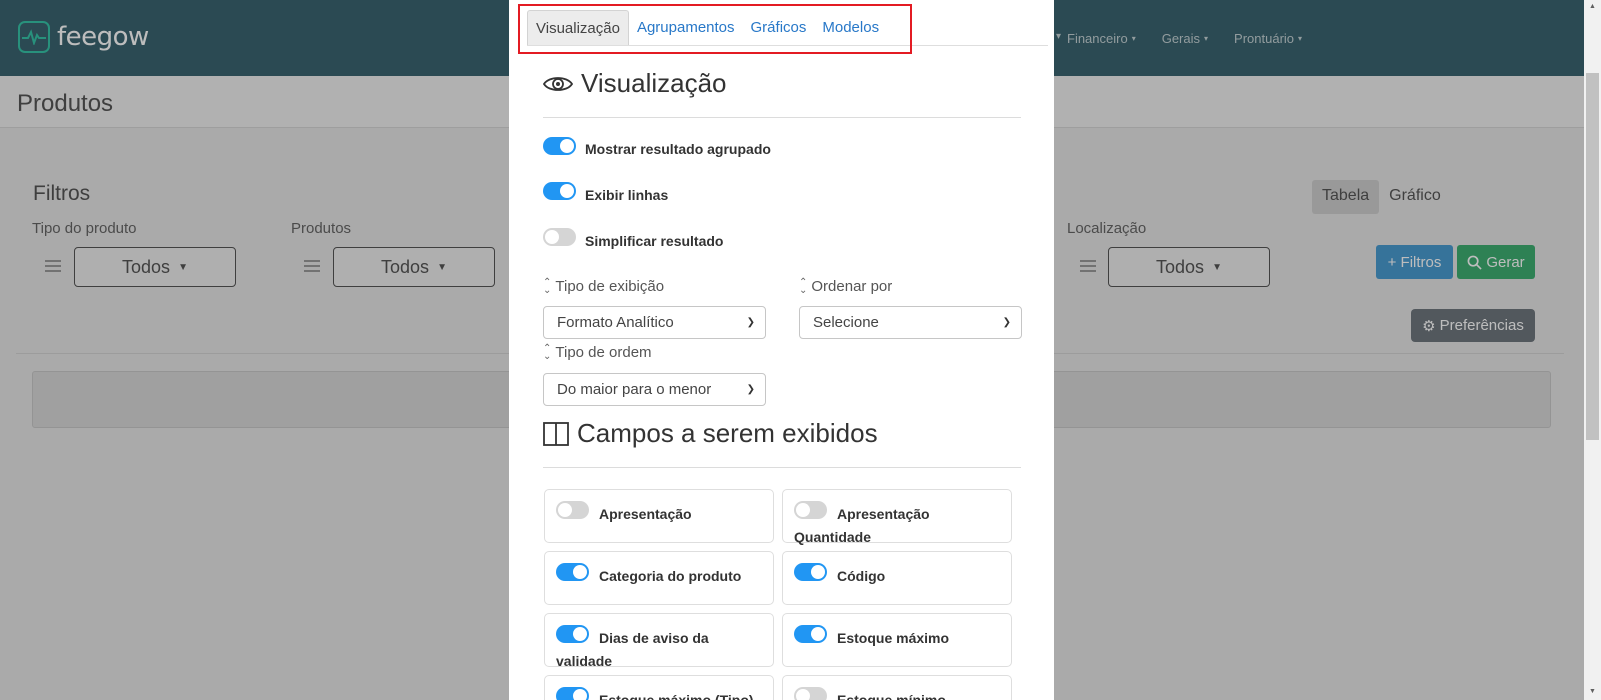  What do you see at coordinates (654, 83) in the screenshot?
I see `visualizacao-title: Visualização` at bounding box center [654, 83].